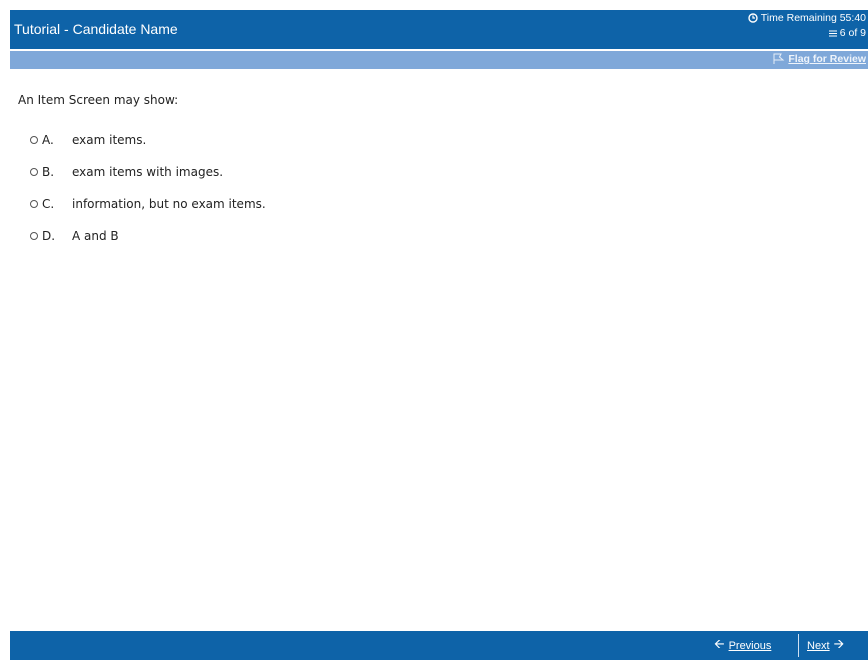  I want to click on choice-b: B. exam items with images., so click(148, 172).